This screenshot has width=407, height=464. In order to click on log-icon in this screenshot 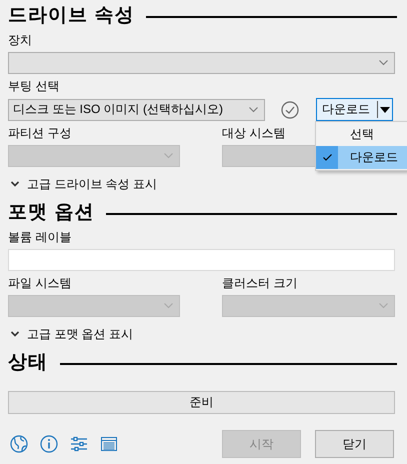, I will do `click(109, 444)`.